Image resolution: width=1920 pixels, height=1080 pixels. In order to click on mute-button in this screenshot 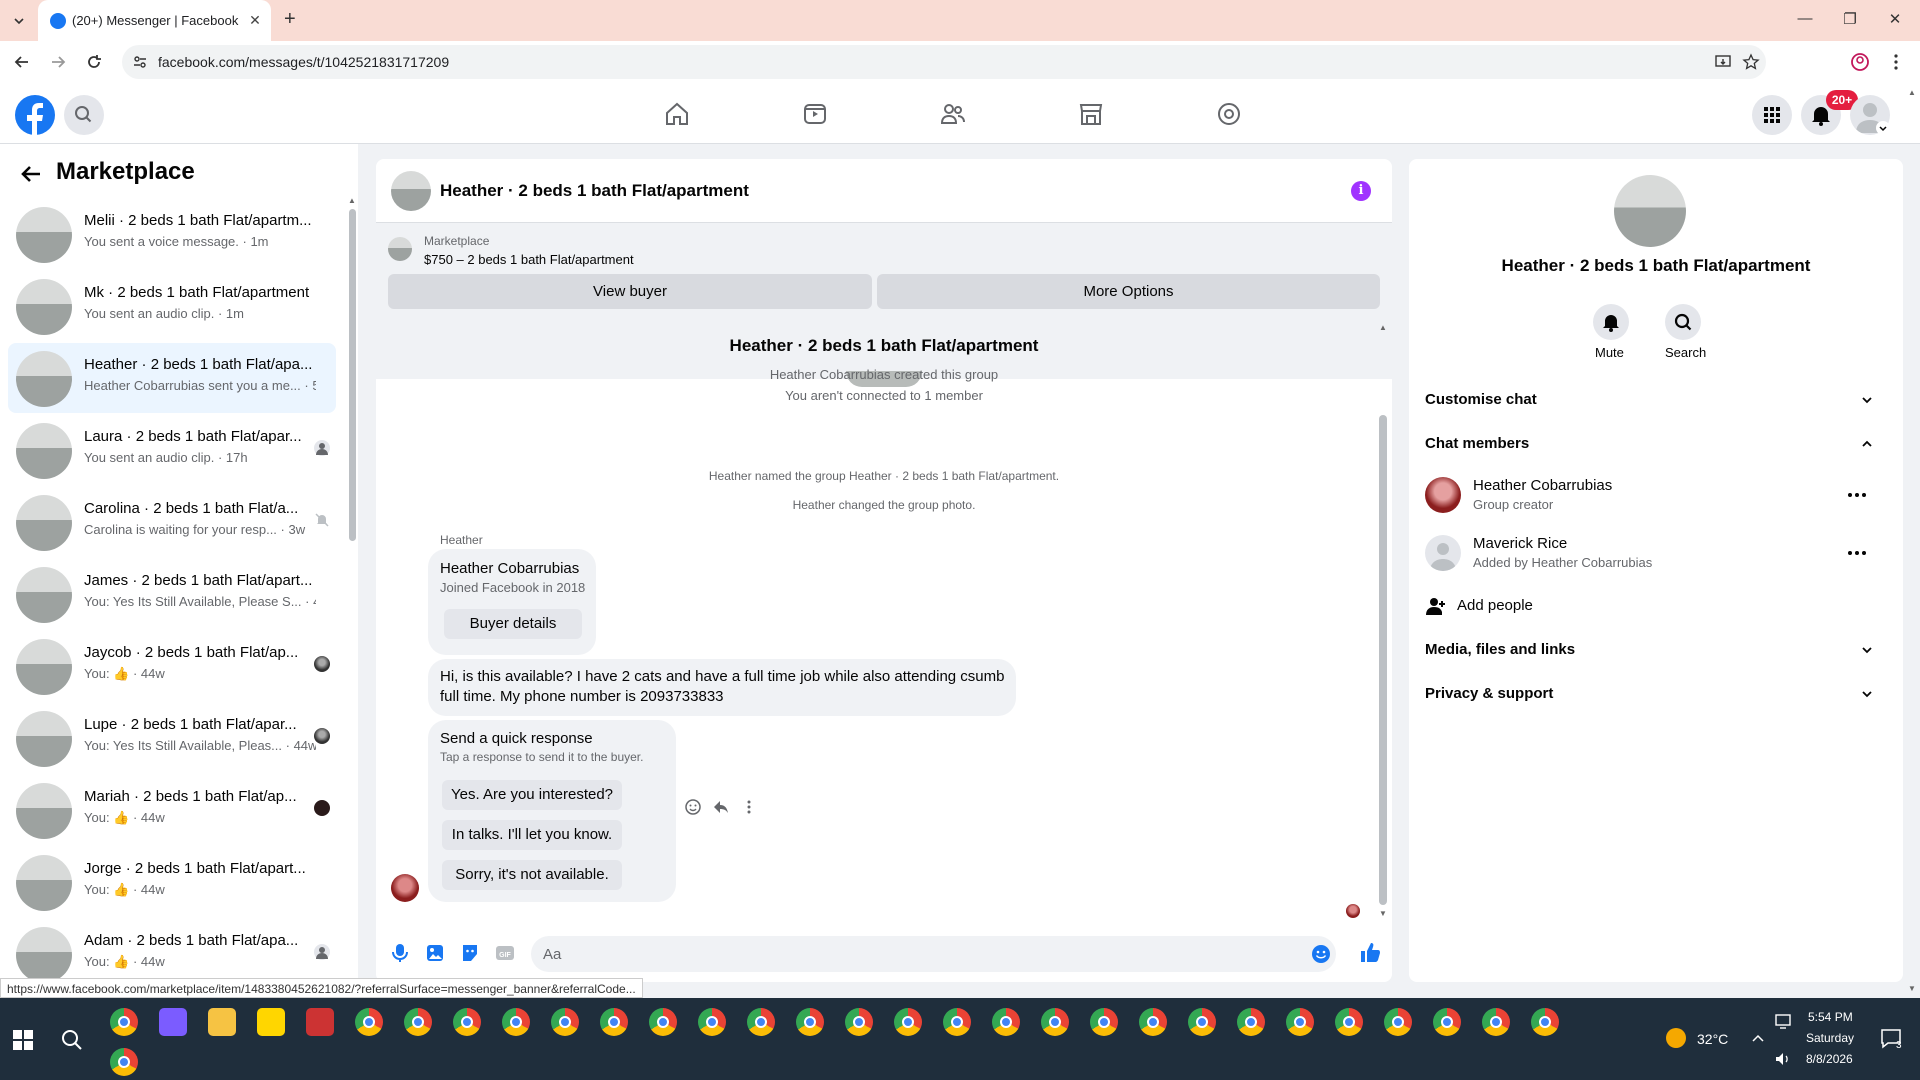, I will do `click(1611, 322)`.